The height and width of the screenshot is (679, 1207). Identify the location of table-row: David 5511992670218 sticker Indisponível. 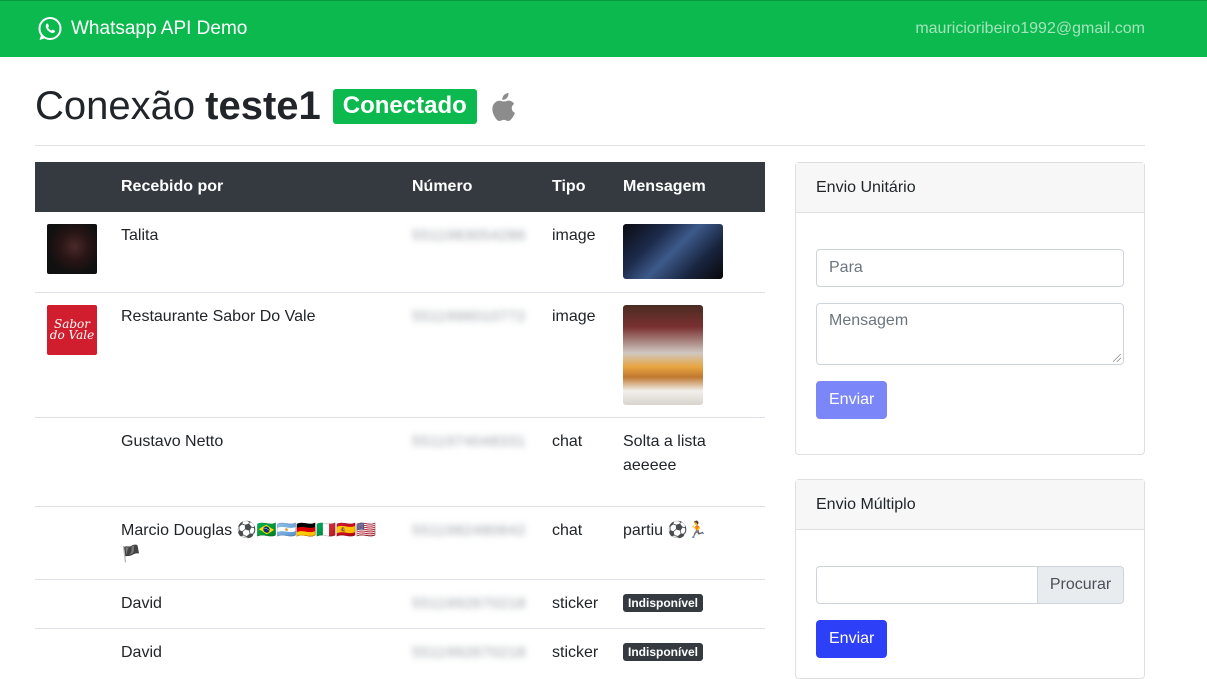
(400, 603).